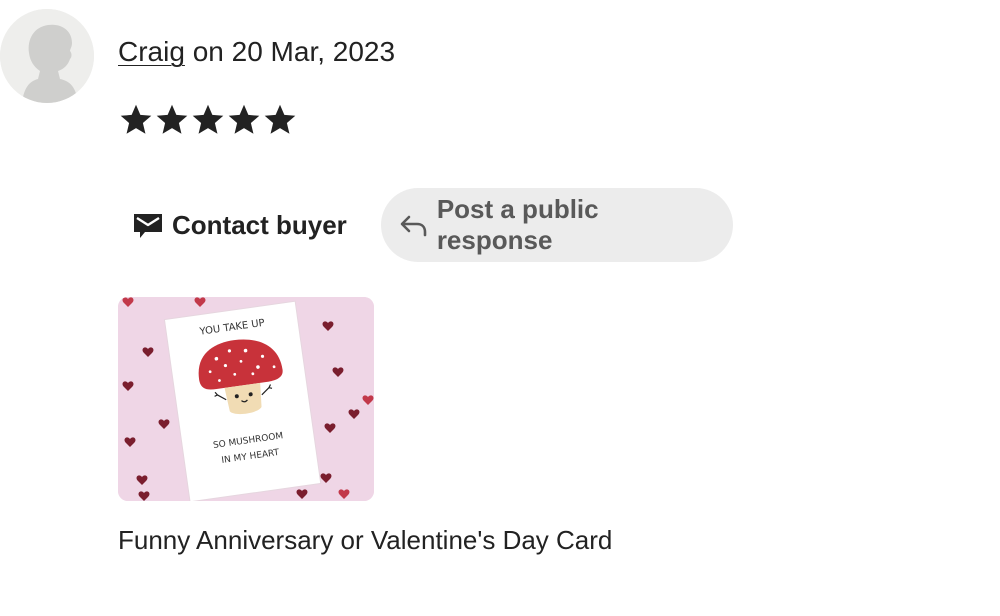 Image resolution: width=1000 pixels, height=616 pixels. I want to click on review-date: 20 Mar, 2023, so click(313, 51).